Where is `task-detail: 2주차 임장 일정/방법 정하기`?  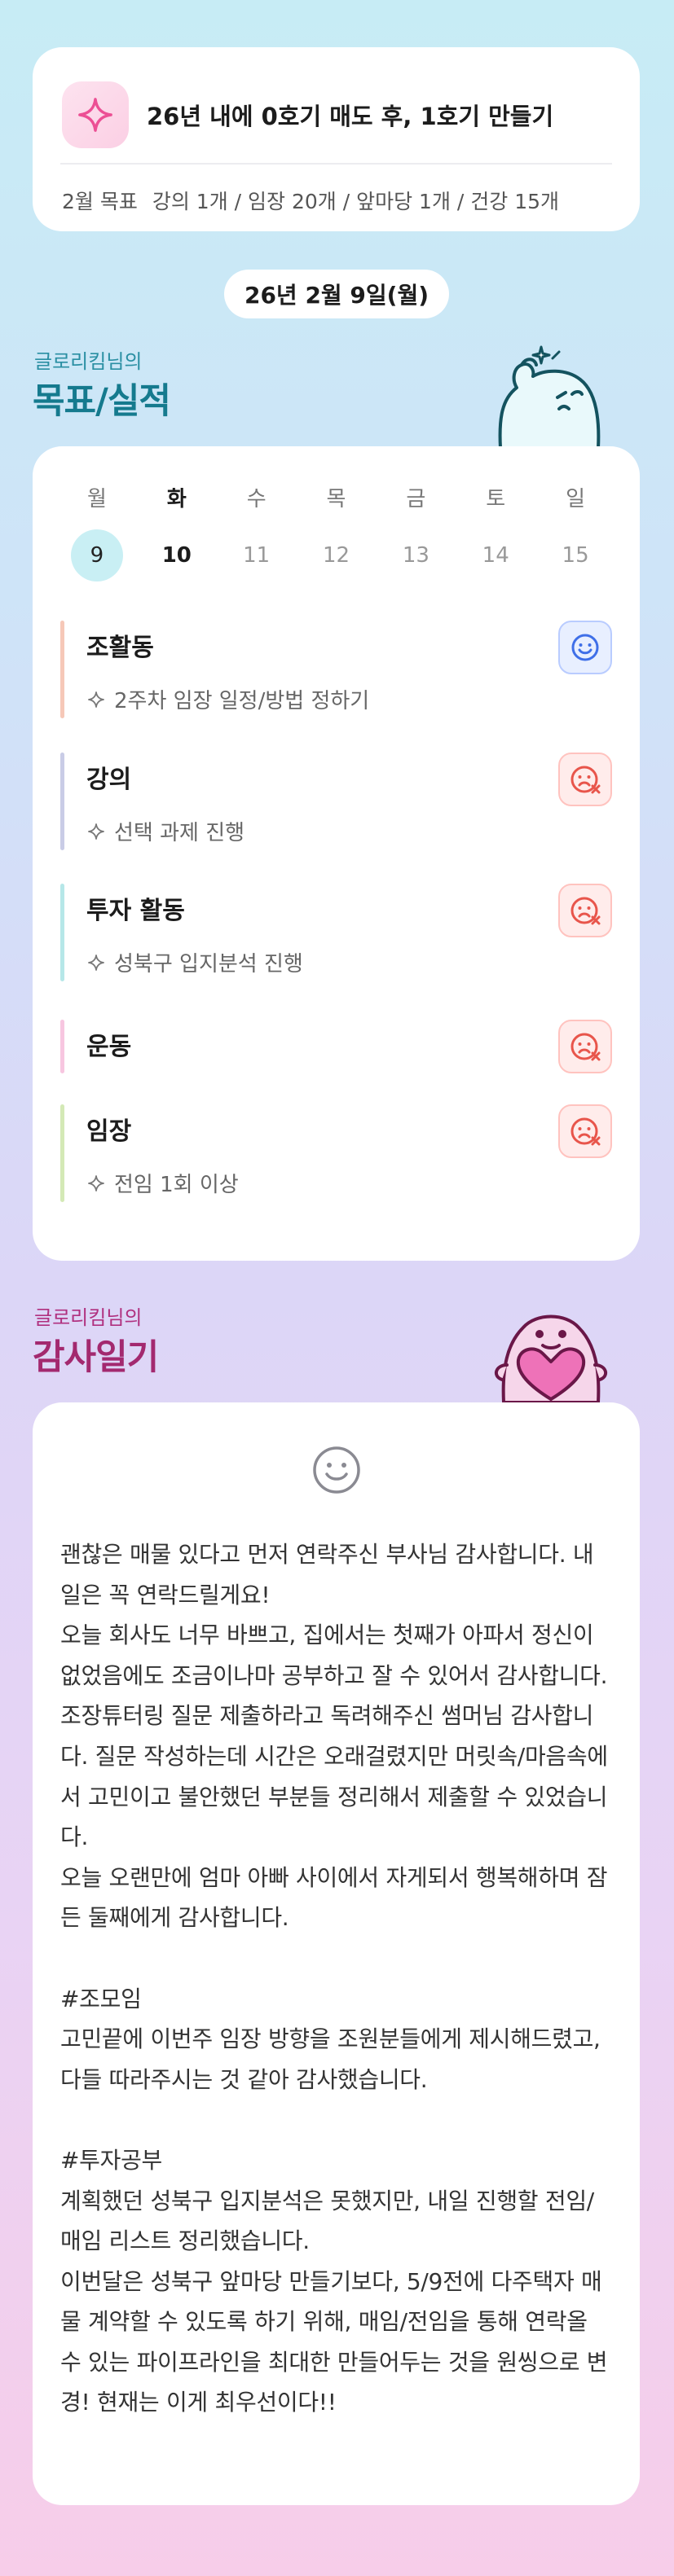
task-detail: 2주차 임장 일정/방법 정하기 is located at coordinates (227, 699).